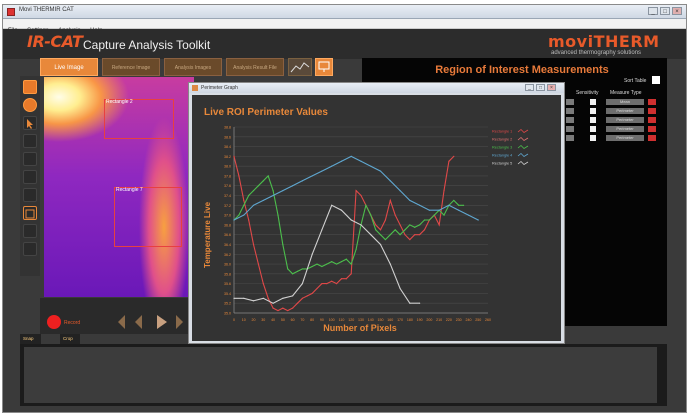  What do you see at coordinates (30, 159) in the screenshot?
I see `rectangle-roi-icon` at bounding box center [30, 159].